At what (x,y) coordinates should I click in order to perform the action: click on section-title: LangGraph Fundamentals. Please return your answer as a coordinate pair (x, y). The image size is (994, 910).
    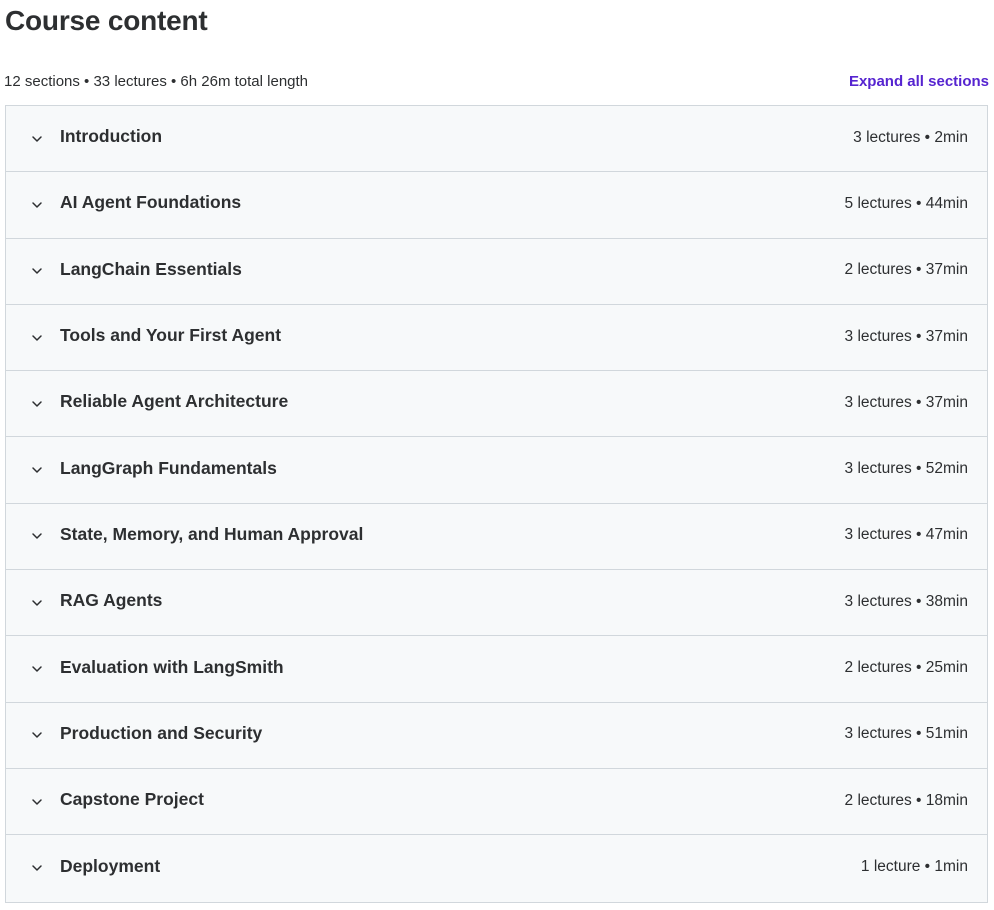
    Looking at the image, I should click on (168, 467).